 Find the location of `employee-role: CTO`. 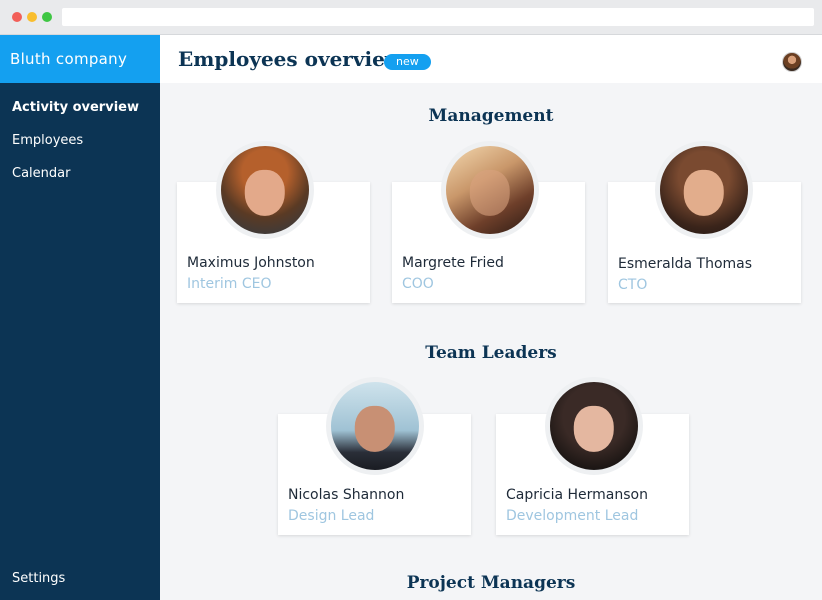

employee-role: CTO is located at coordinates (633, 285).